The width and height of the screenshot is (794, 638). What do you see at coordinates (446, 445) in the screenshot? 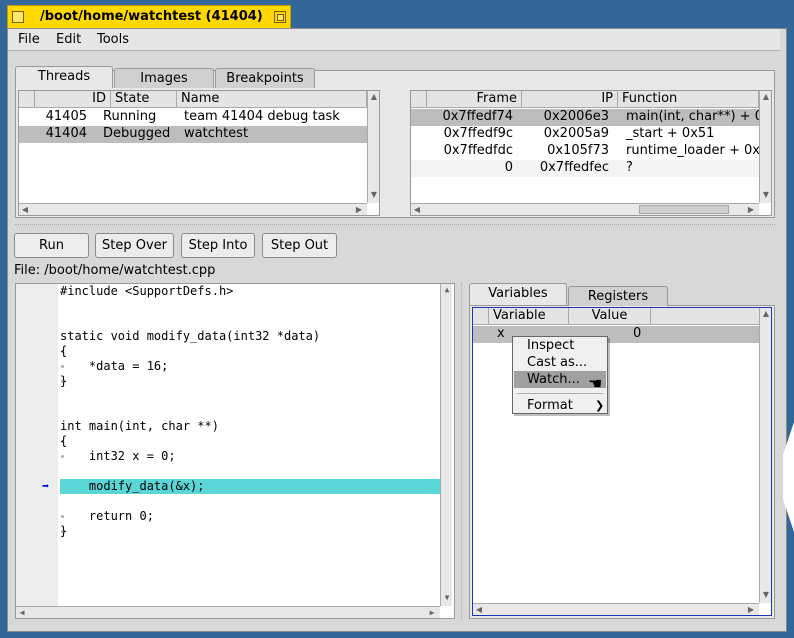
I see `source-vscroll: ▲ ▼` at bounding box center [446, 445].